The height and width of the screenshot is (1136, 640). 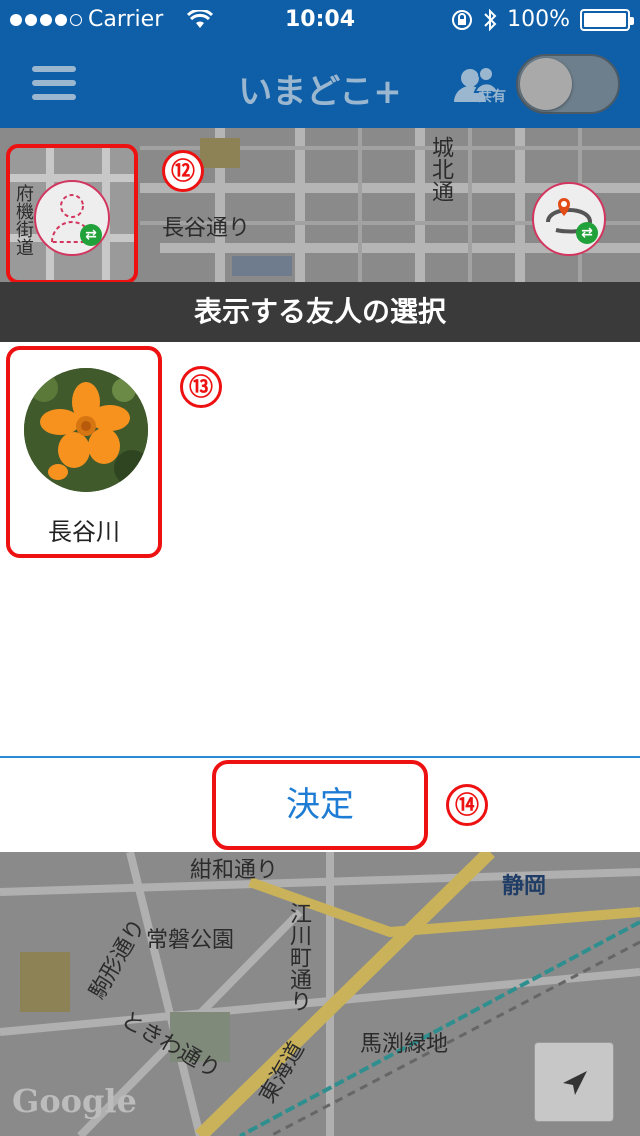 What do you see at coordinates (320, 84) in the screenshot?
I see `nav-bar: いまどこ+ 共有` at bounding box center [320, 84].